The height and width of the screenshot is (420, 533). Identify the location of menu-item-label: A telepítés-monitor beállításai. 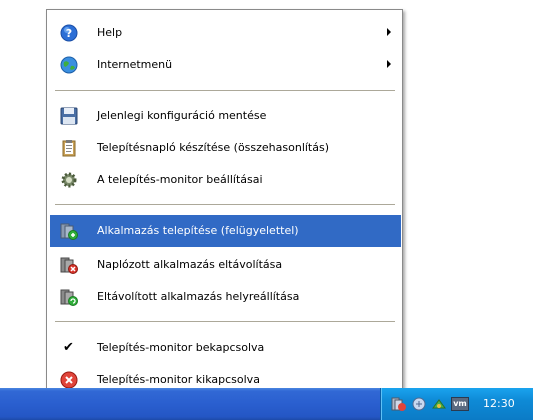
(180, 179).